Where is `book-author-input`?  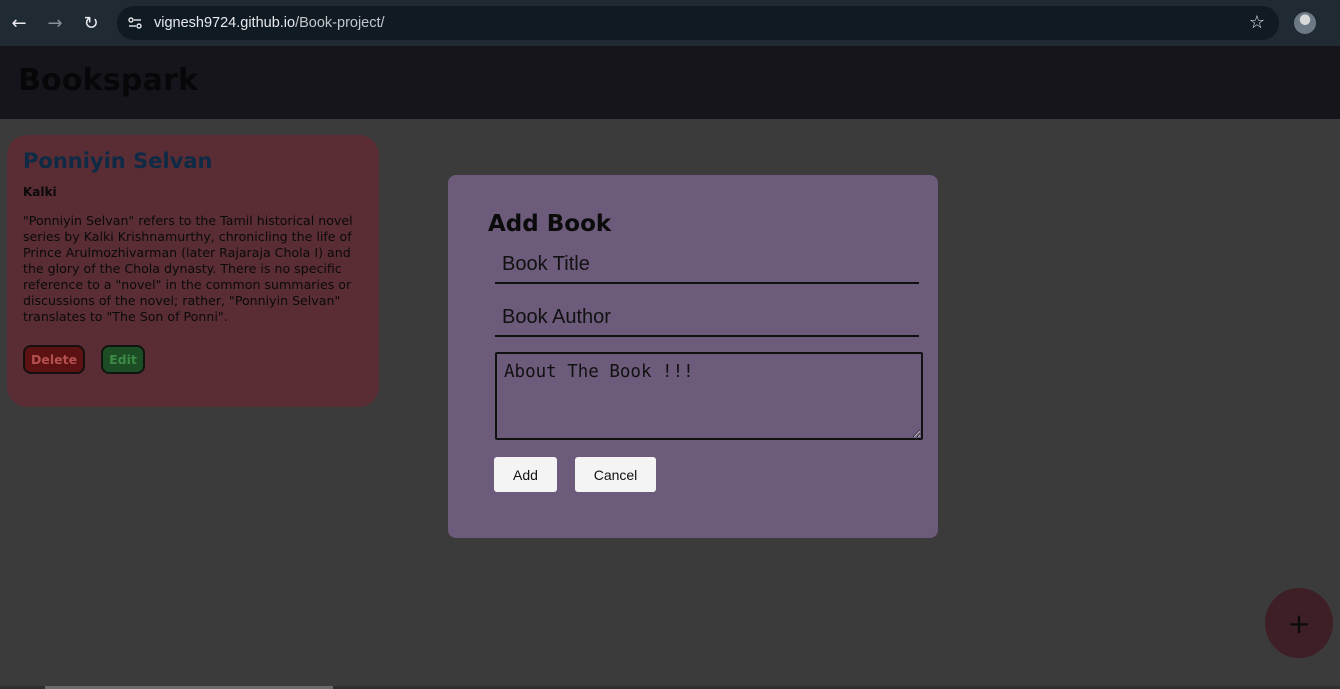
book-author-input is located at coordinates (707, 318).